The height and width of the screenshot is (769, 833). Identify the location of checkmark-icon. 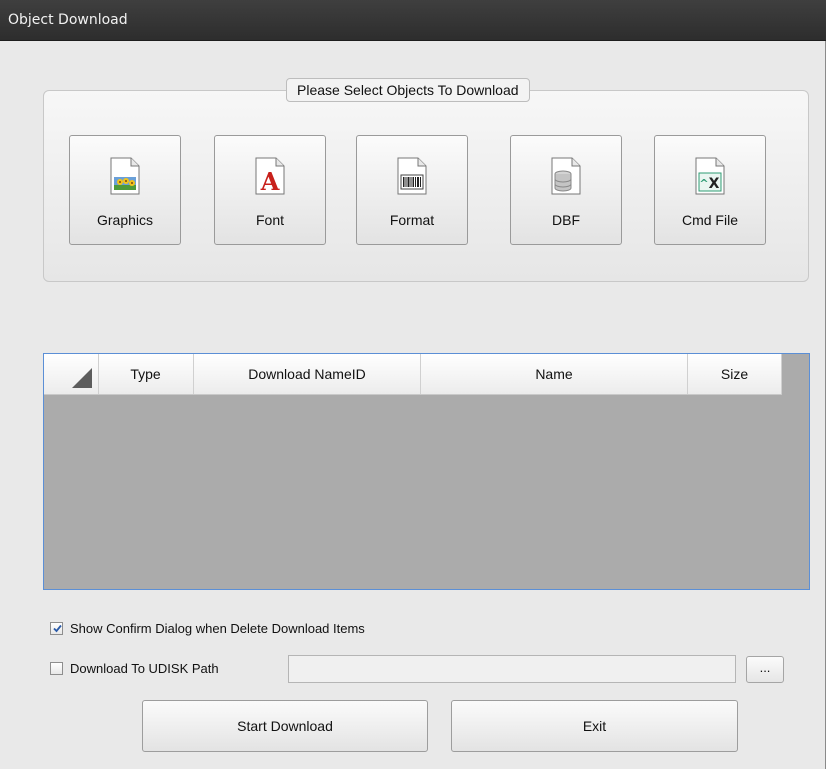
(57, 628).